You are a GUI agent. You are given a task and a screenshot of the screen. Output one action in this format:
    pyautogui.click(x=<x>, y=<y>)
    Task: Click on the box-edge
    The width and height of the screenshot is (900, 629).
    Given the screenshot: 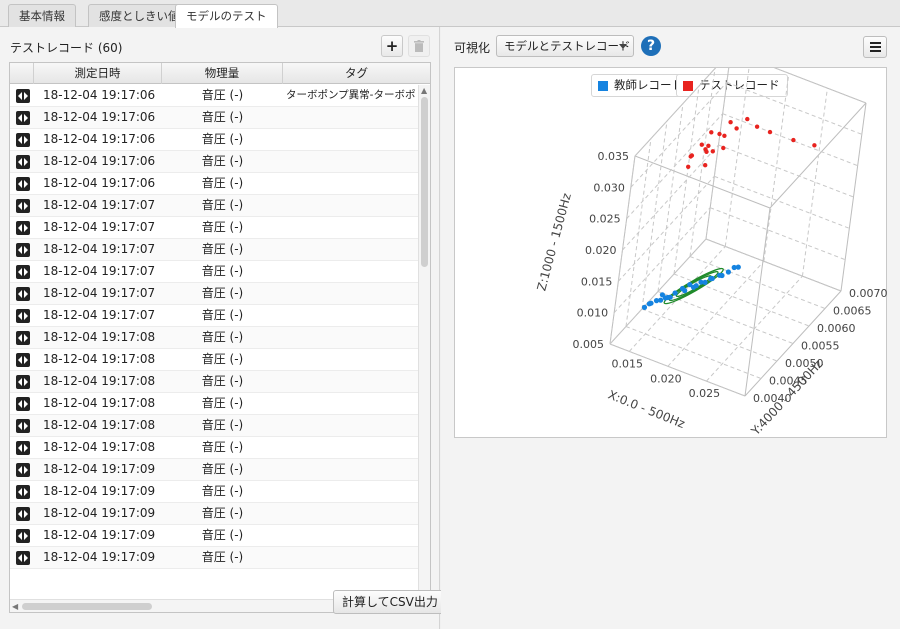 What is the action you would take?
    pyautogui.click(x=757, y=302)
    